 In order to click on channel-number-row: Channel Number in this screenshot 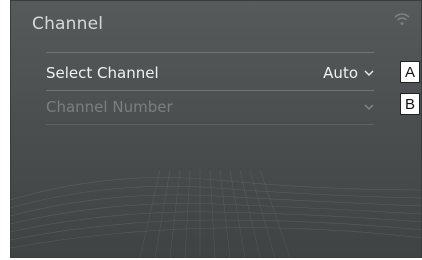, I will do `click(210, 107)`.